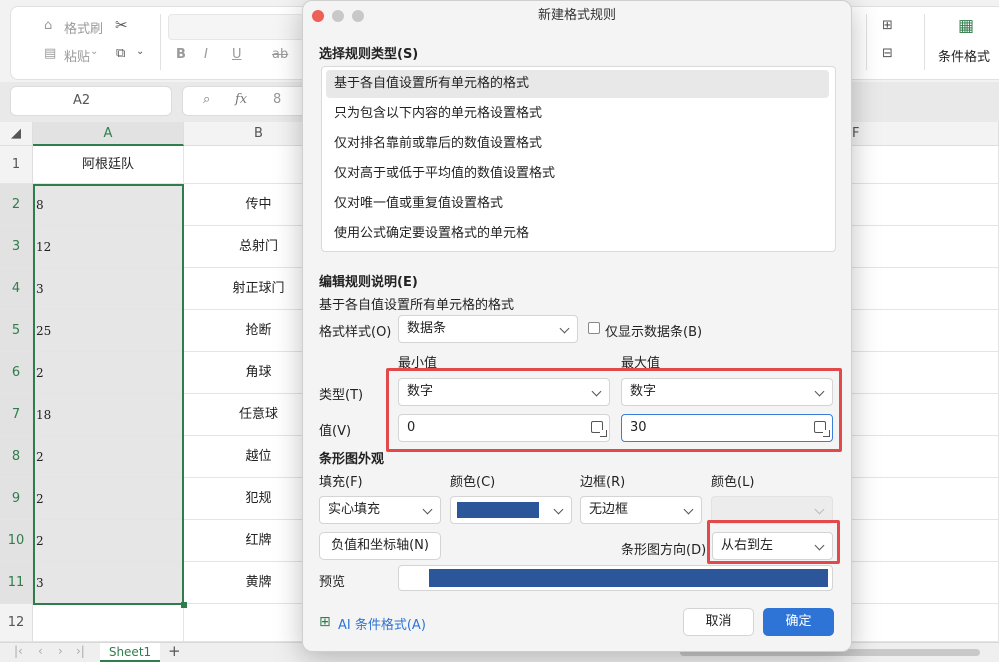 The height and width of the screenshot is (662, 999). What do you see at coordinates (511, 510) in the screenshot?
I see `bar-color-select` at bounding box center [511, 510].